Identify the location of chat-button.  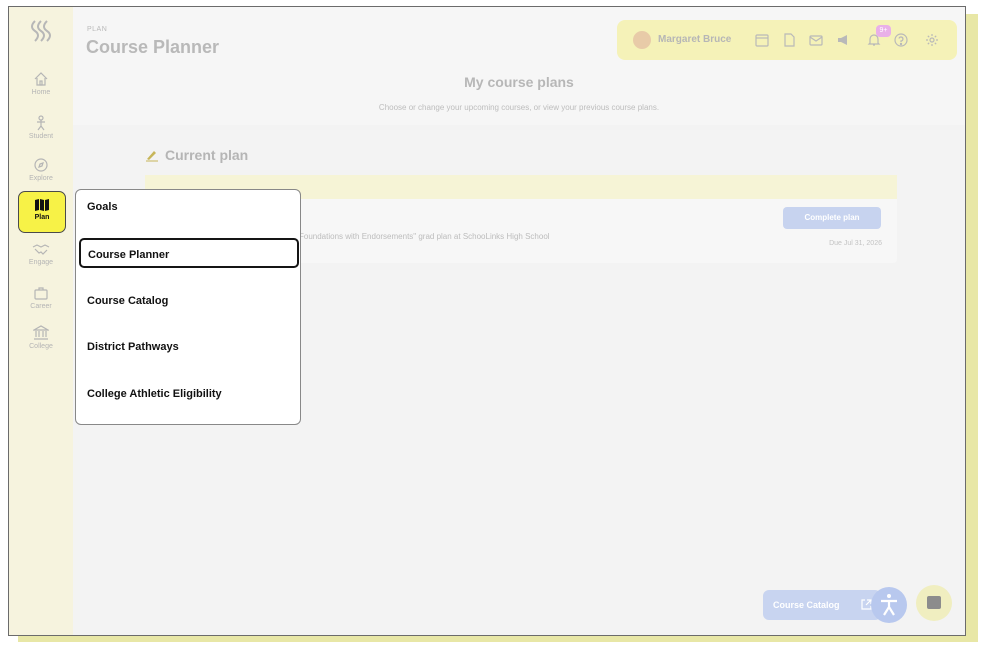
(934, 603).